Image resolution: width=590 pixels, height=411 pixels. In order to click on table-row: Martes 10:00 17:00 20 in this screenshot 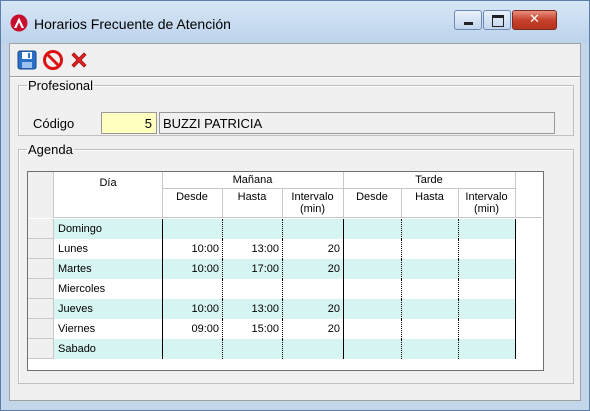, I will do `click(272, 269)`.